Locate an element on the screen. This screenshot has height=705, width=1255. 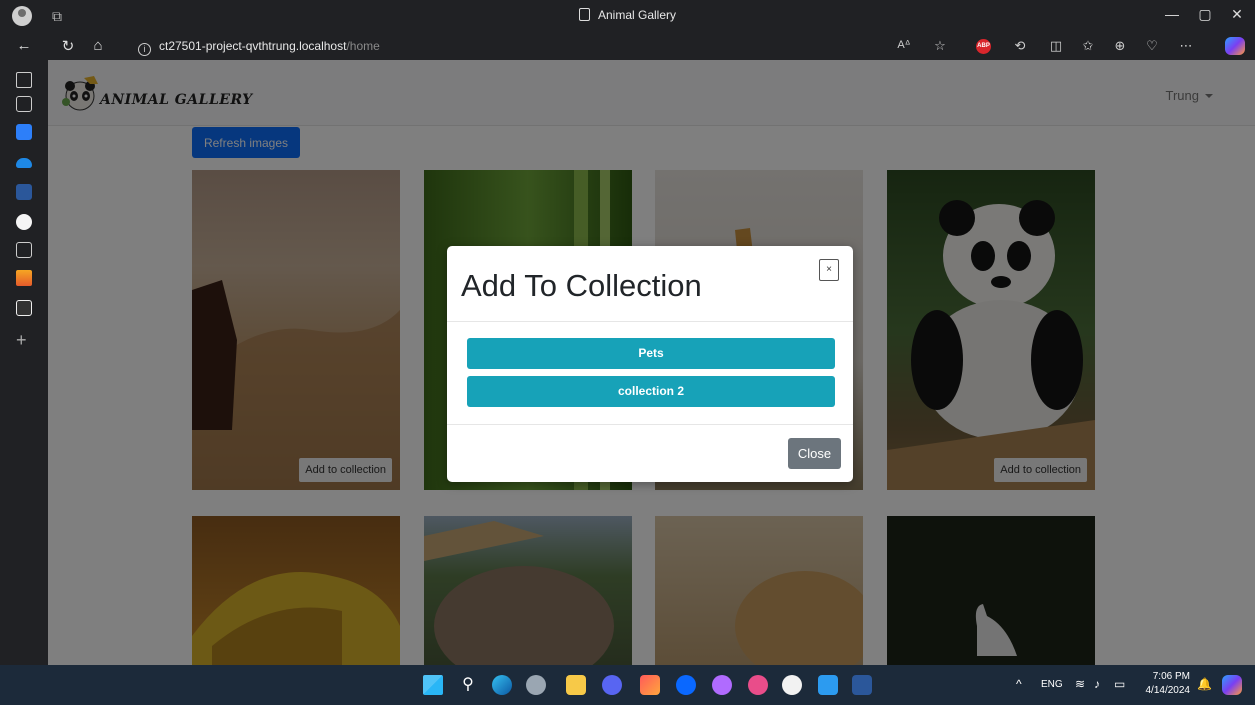
notes-tab-icon is located at coordinates (24, 250).